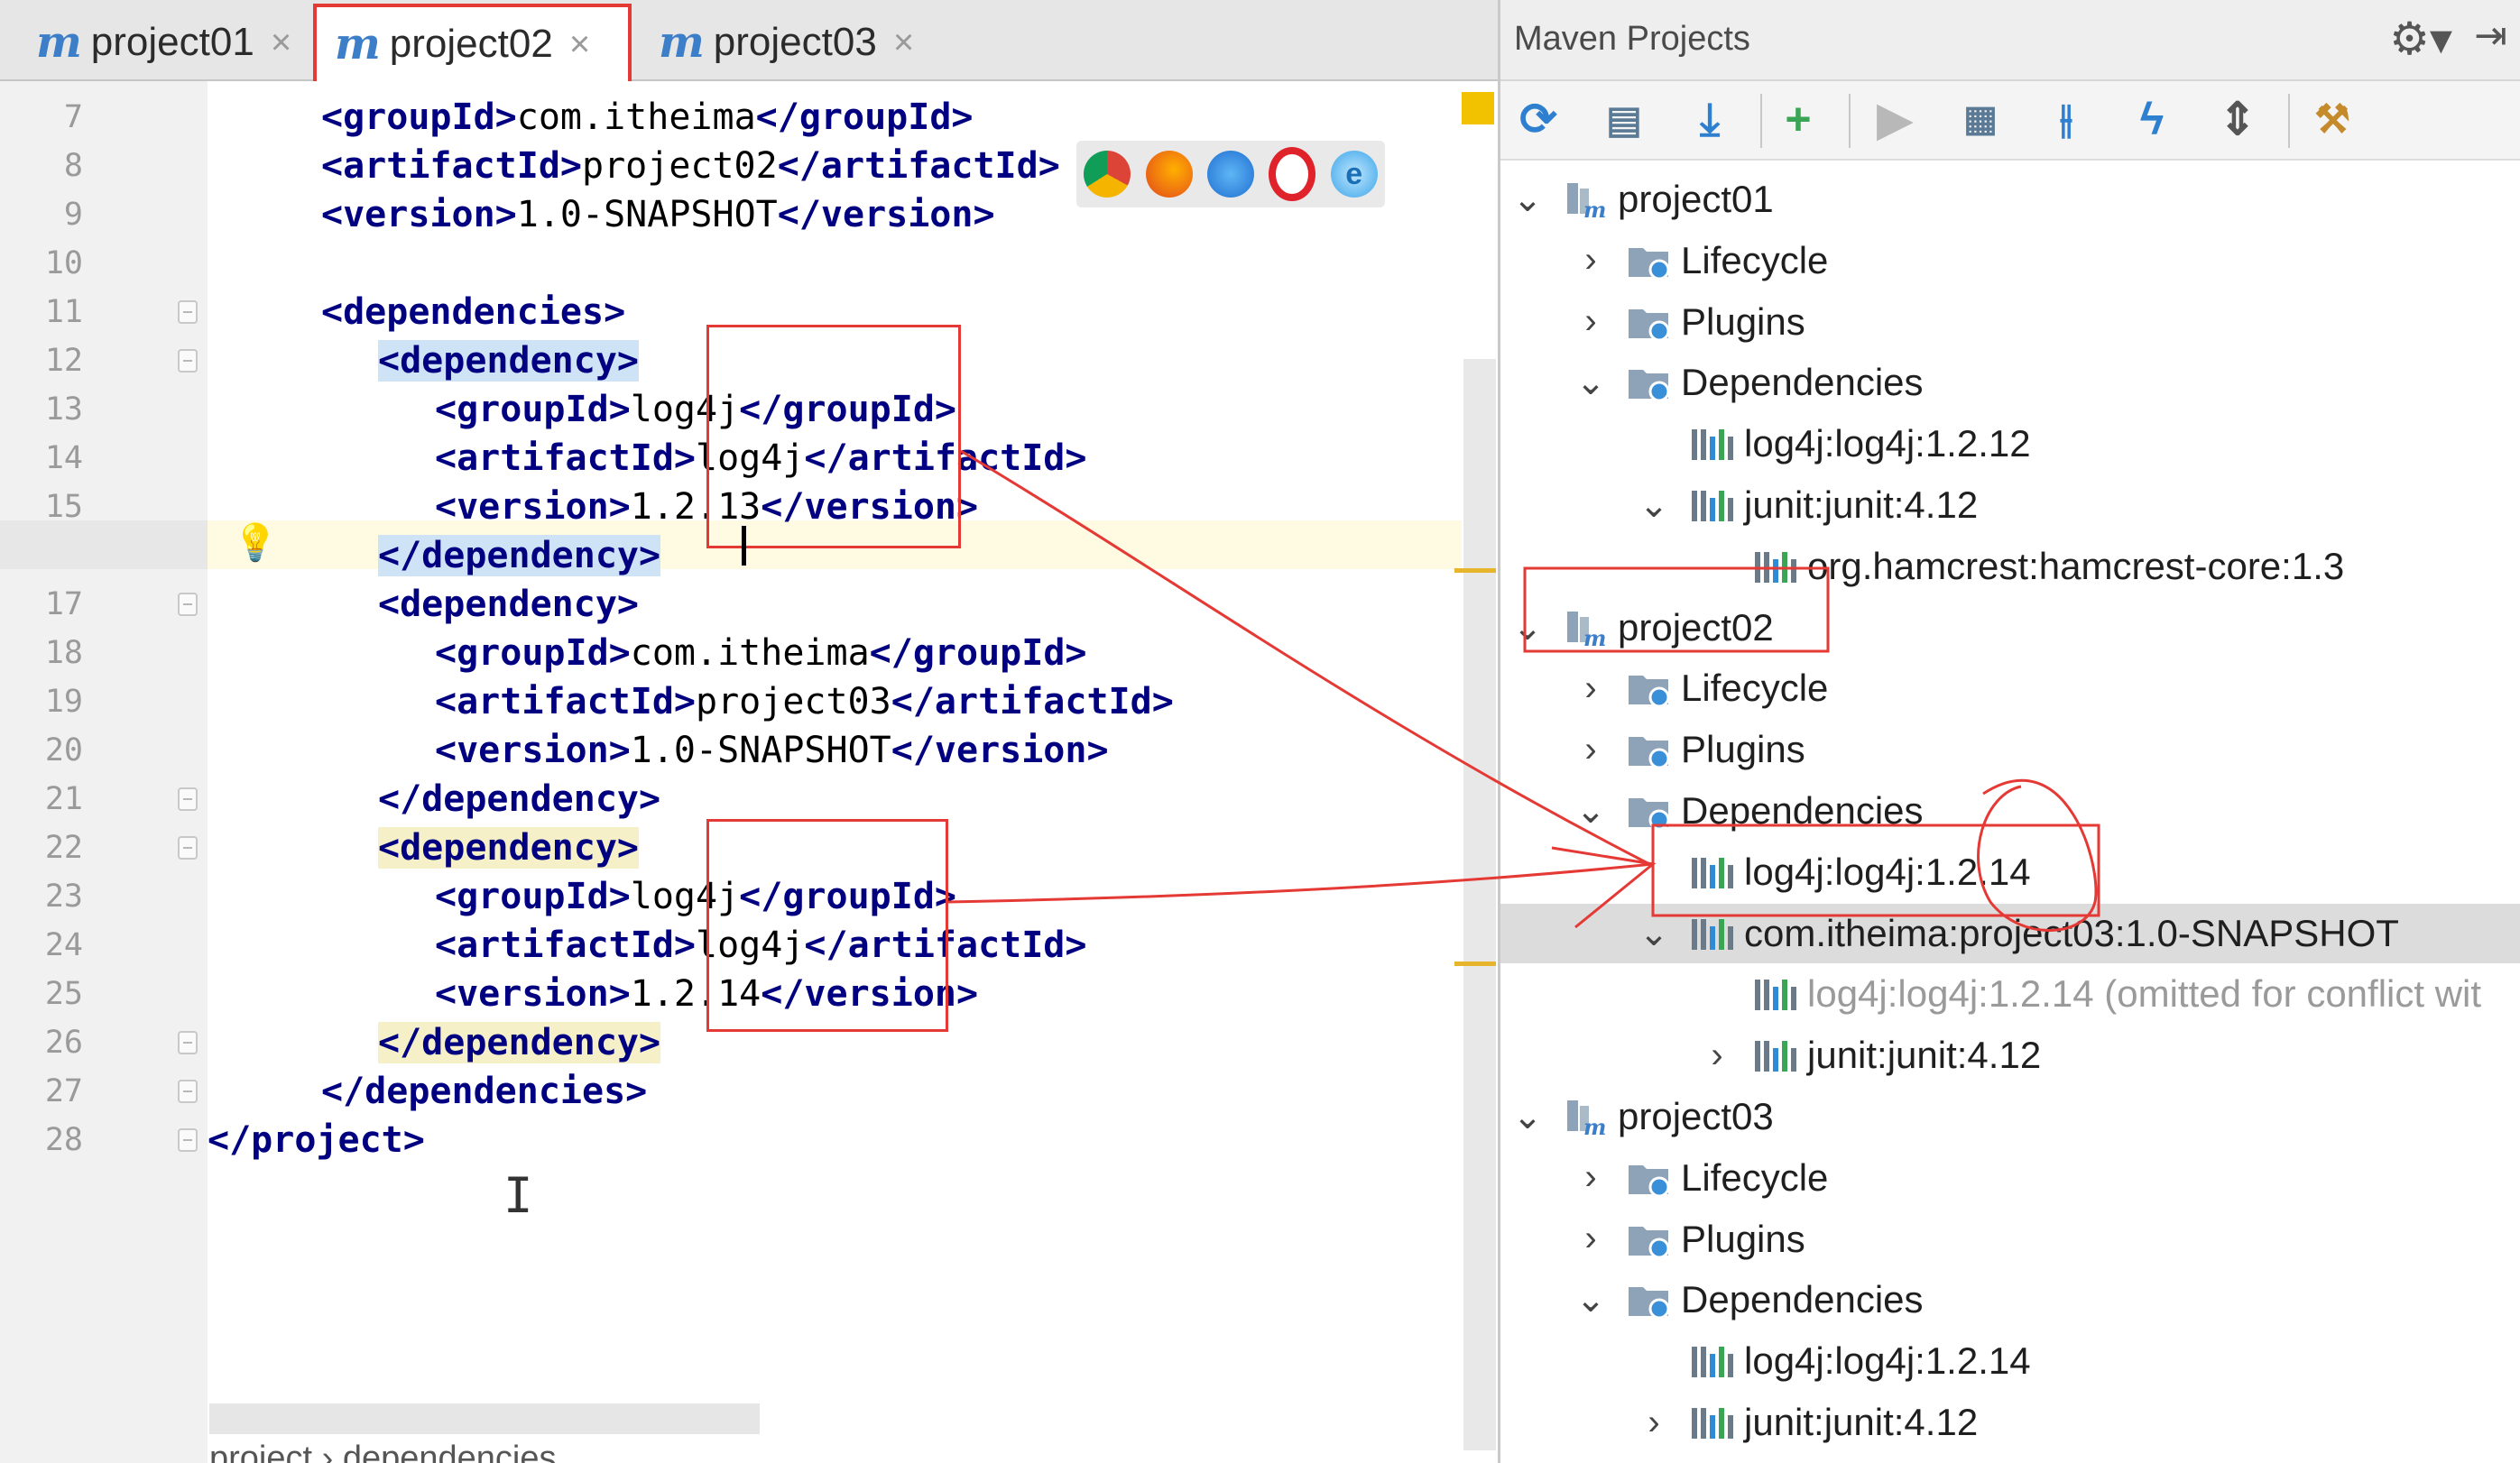 The height and width of the screenshot is (1463, 2520). I want to click on horizontal-scrollbar, so click(485, 1418).